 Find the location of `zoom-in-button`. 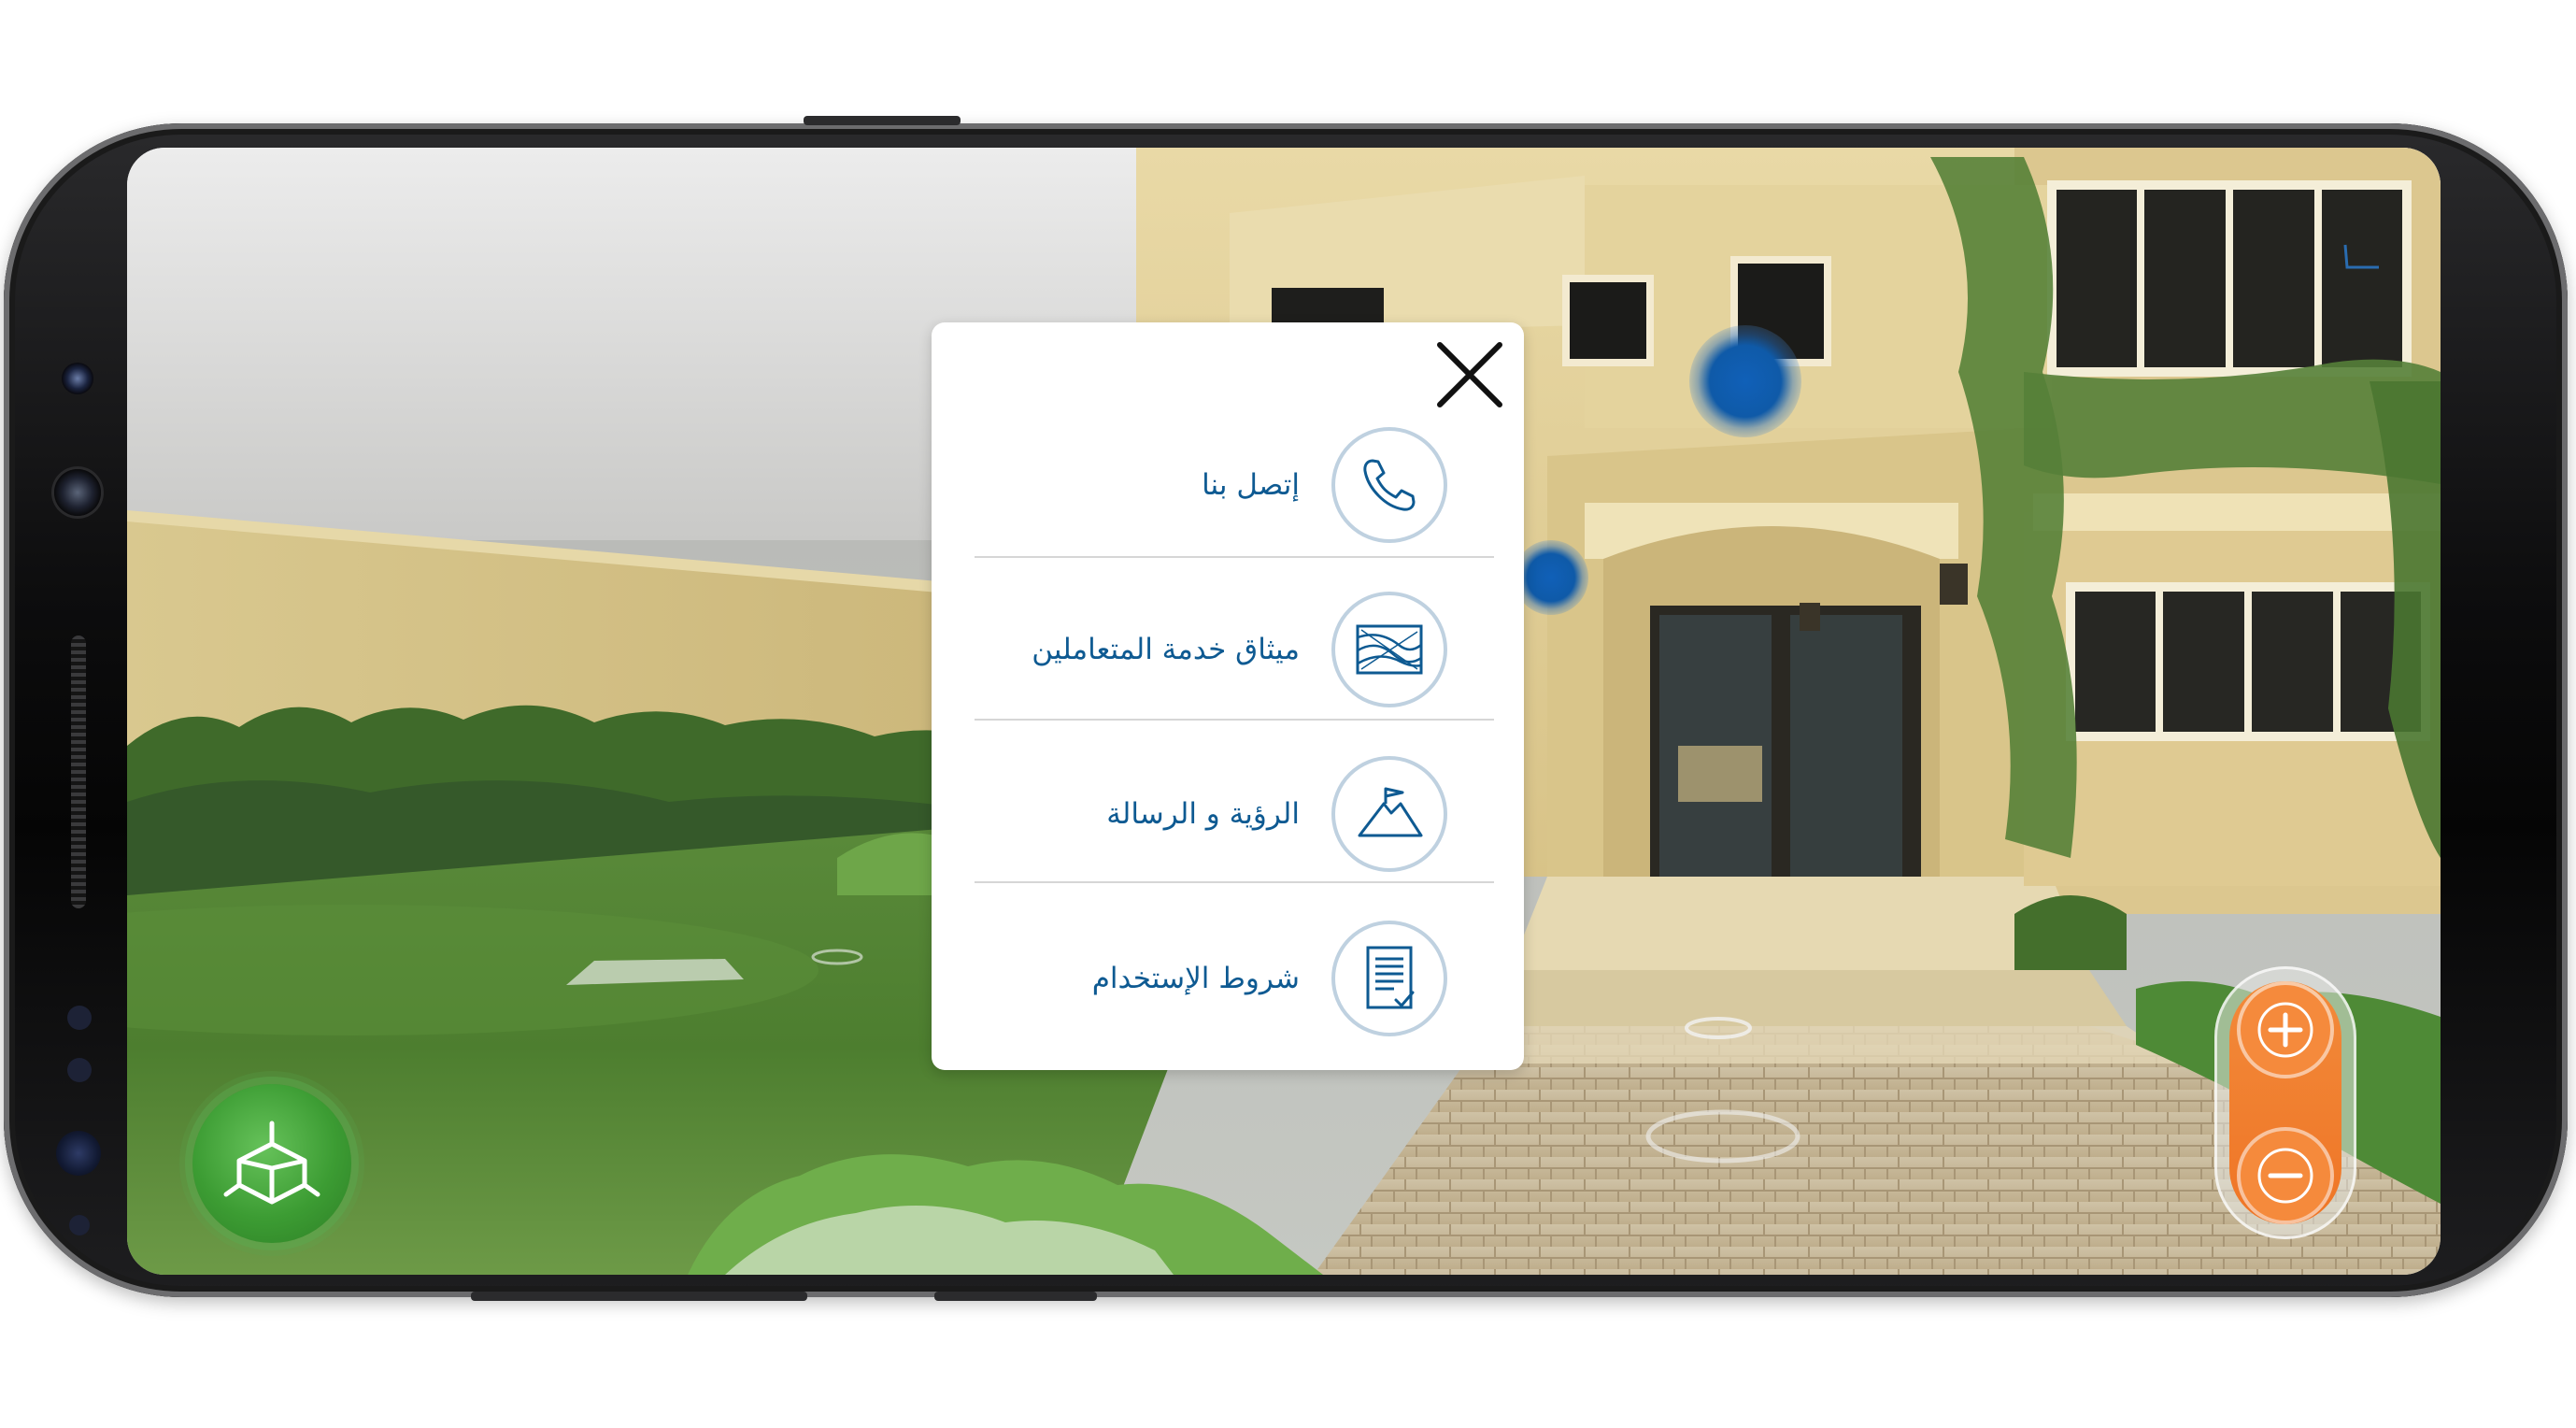

zoom-in-button is located at coordinates (2285, 1030).